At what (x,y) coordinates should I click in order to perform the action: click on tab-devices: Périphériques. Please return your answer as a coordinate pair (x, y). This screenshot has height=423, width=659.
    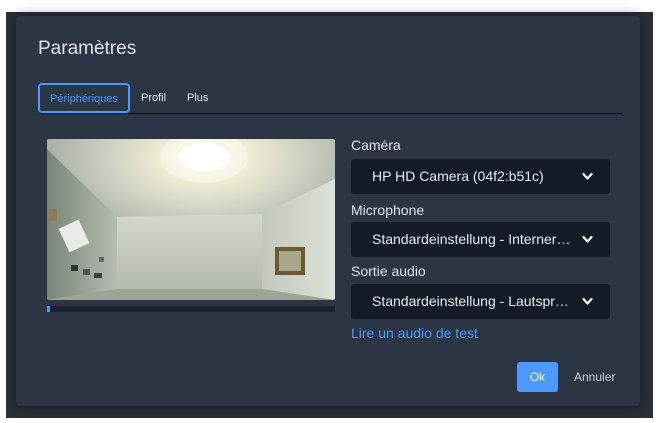
    Looking at the image, I should click on (84, 98).